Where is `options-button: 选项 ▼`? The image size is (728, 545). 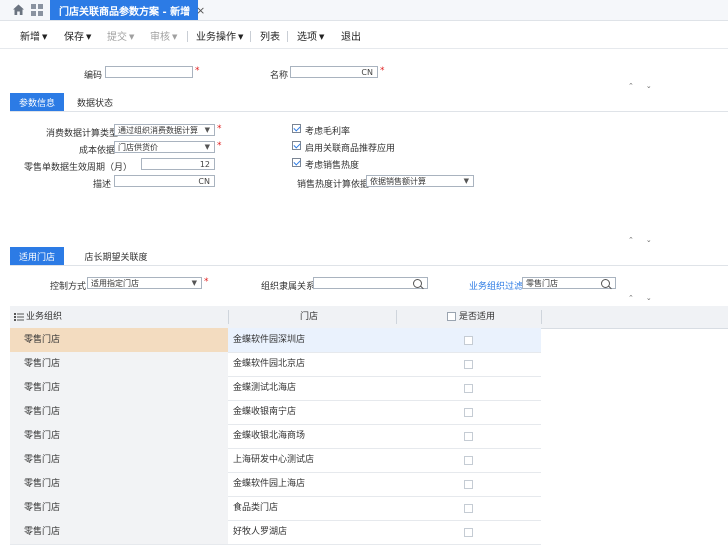
options-button: 选项 ▼ is located at coordinates (310, 35).